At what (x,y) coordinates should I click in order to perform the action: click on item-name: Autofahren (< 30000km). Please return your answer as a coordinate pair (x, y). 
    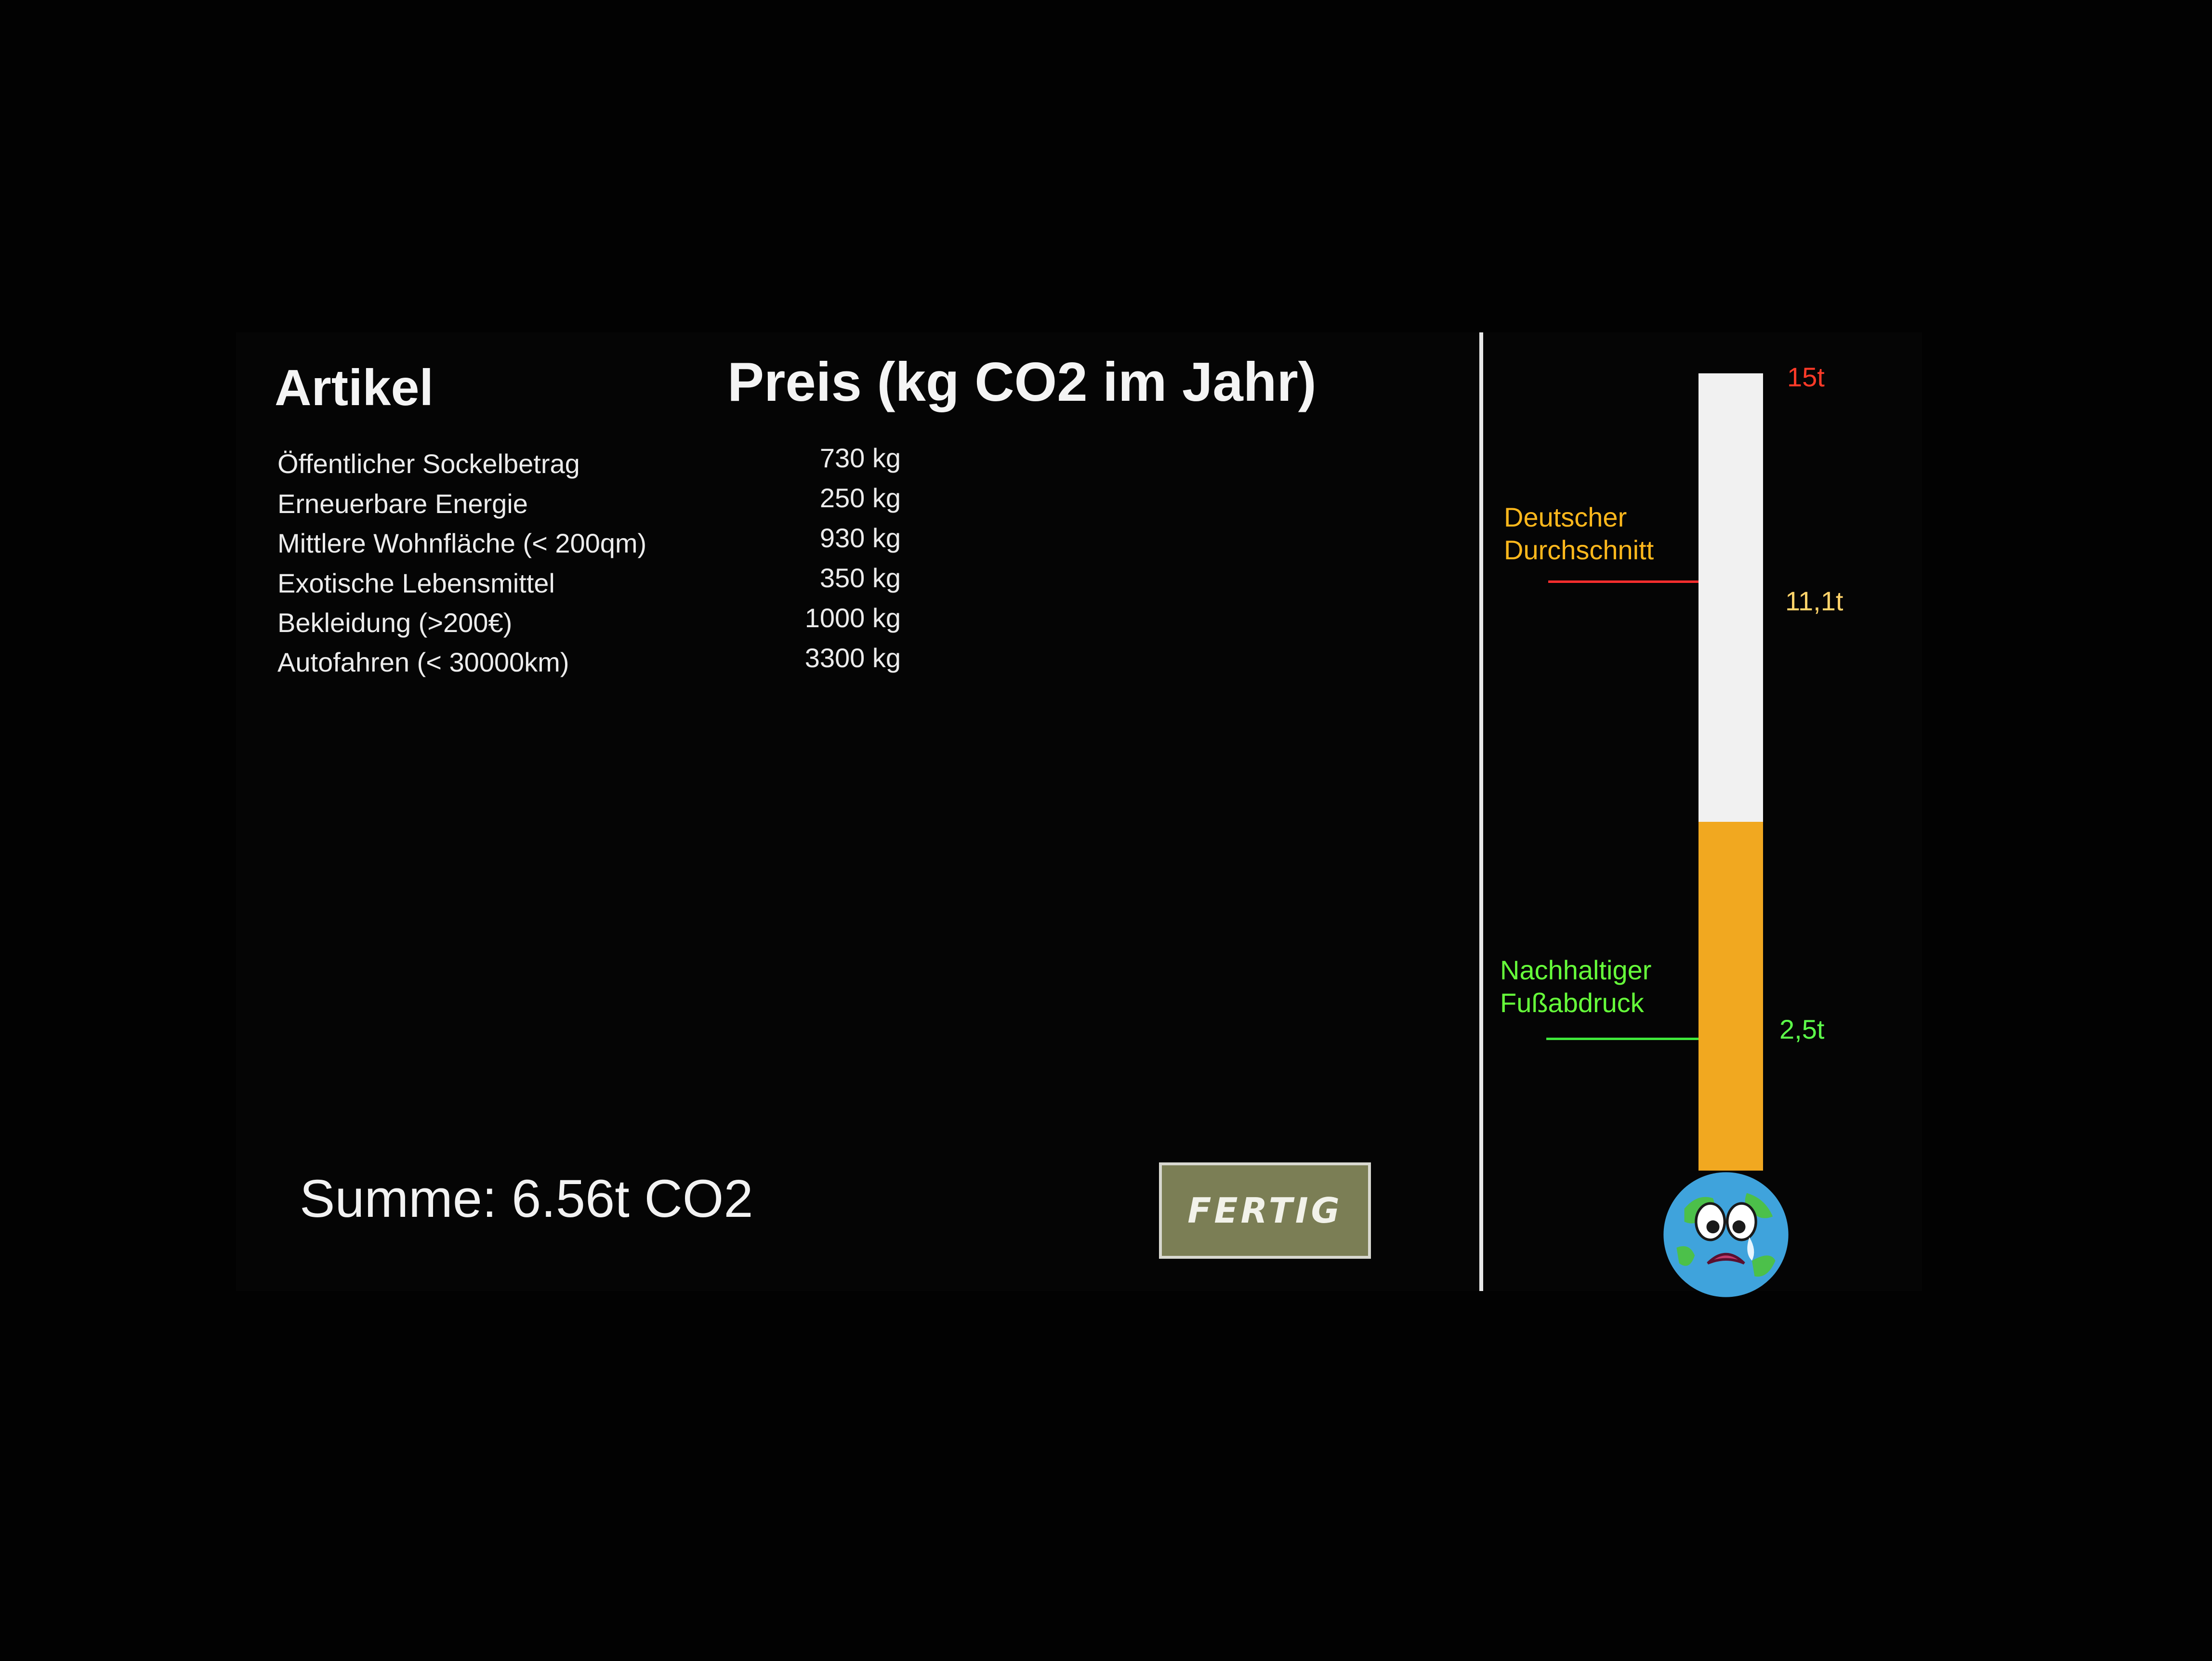
    Looking at the image, I should click on (423, 662).